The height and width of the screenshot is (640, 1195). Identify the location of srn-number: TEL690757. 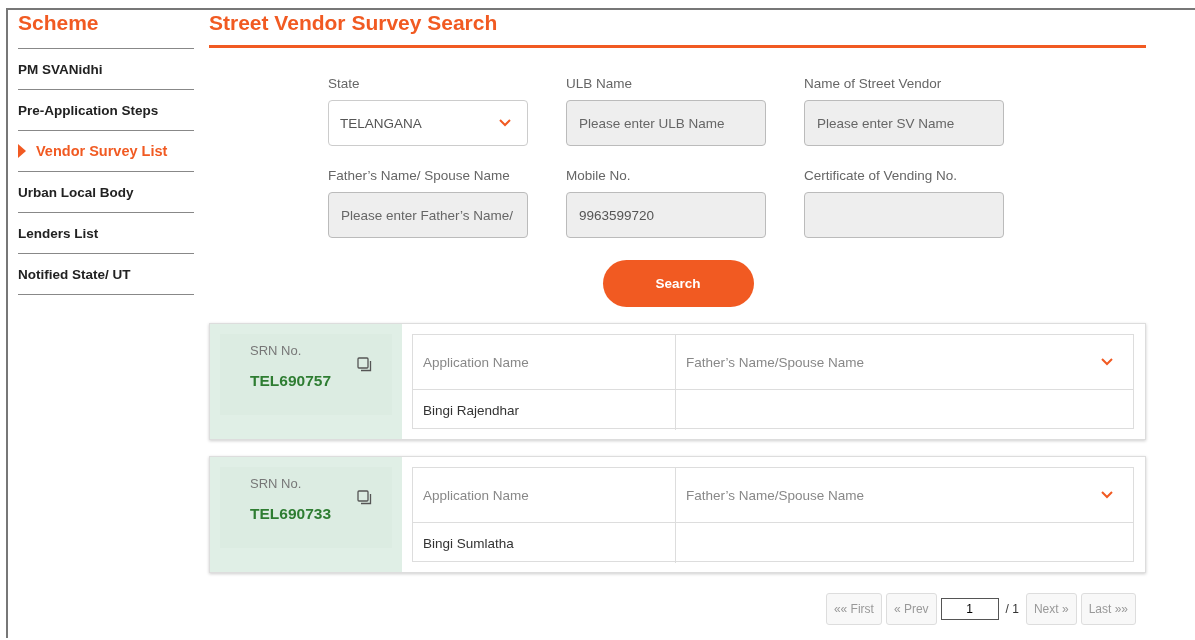
(290, 381).